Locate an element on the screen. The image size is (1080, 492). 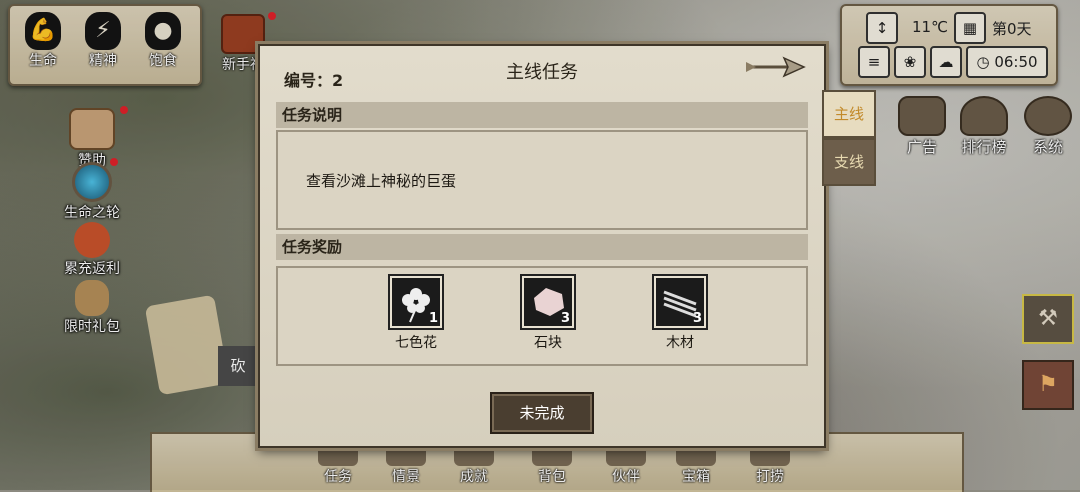
close-button is located at coordinates (775, 67).